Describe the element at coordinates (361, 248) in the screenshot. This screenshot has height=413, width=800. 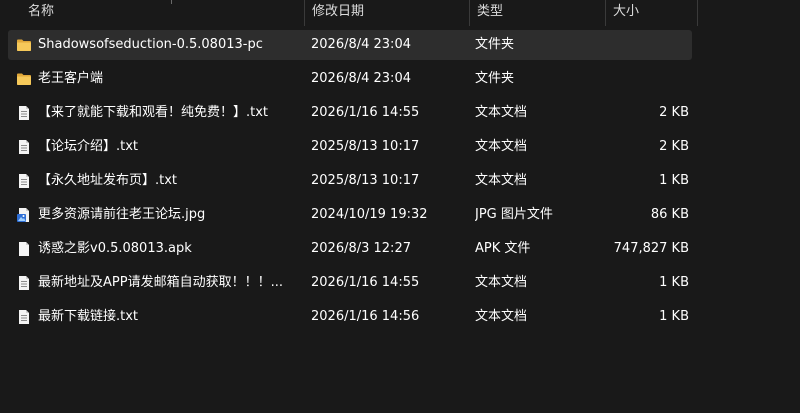
I see `file-date: 2026/8/3 12:27` at that location.